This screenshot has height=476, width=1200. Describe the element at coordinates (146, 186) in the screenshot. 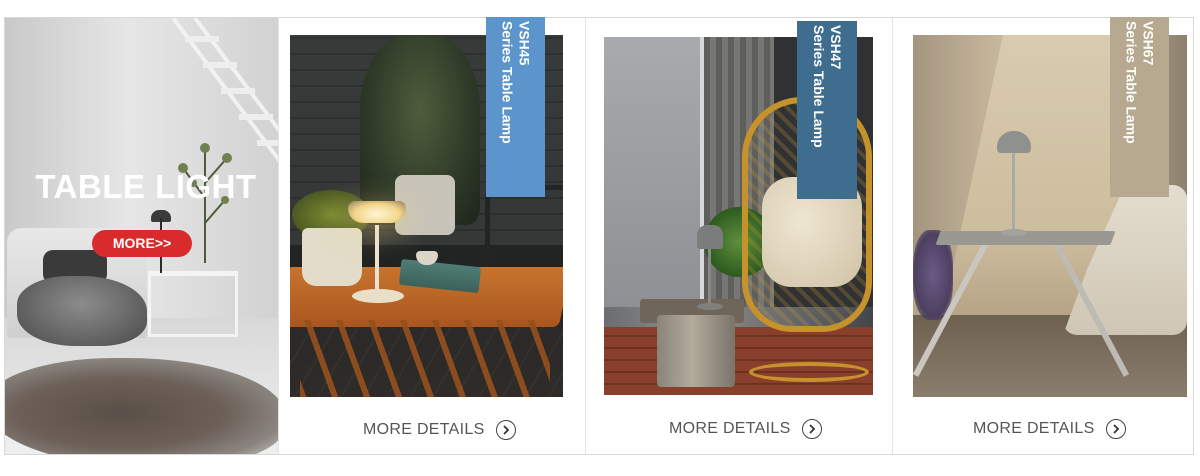

I see `hero-title: TABLE LIGHT` at that location.